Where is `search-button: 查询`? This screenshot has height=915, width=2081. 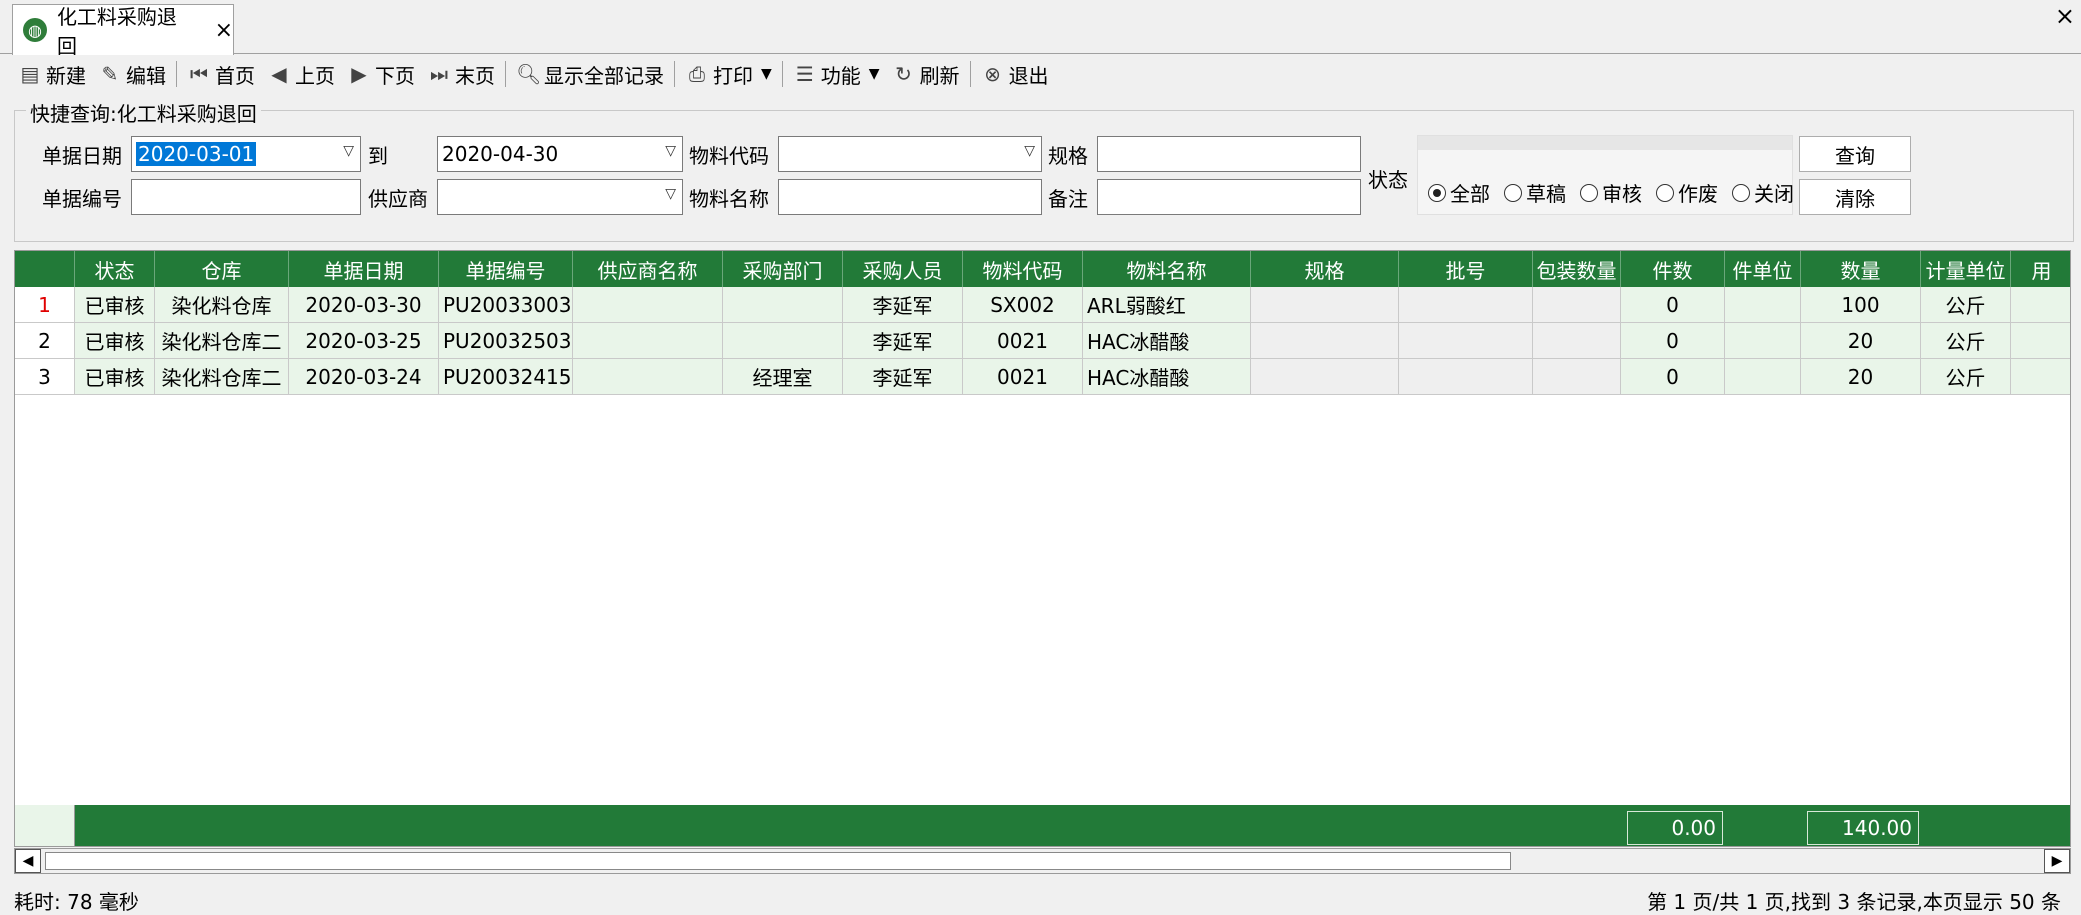 search-button: 查询 is located at coordinates (1855, 154).